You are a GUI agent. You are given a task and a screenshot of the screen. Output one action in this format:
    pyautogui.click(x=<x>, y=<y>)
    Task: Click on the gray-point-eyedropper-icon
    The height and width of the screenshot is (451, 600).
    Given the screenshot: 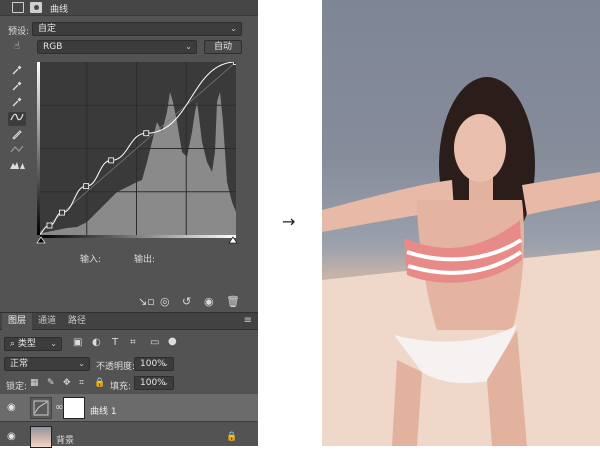 What is the action you would take?
    pyautogui.click(x=17, y=87)
    